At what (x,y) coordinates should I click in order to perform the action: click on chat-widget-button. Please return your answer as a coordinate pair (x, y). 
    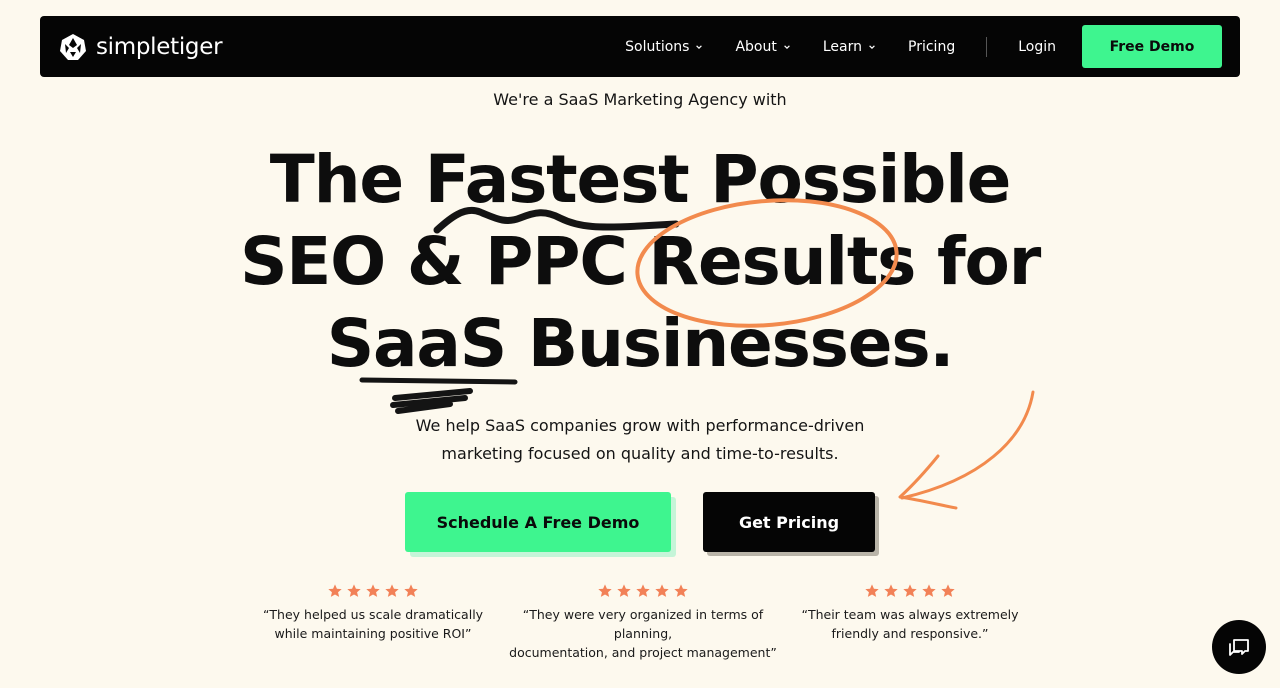
    Looking at the image, I should click on (1239, 647).